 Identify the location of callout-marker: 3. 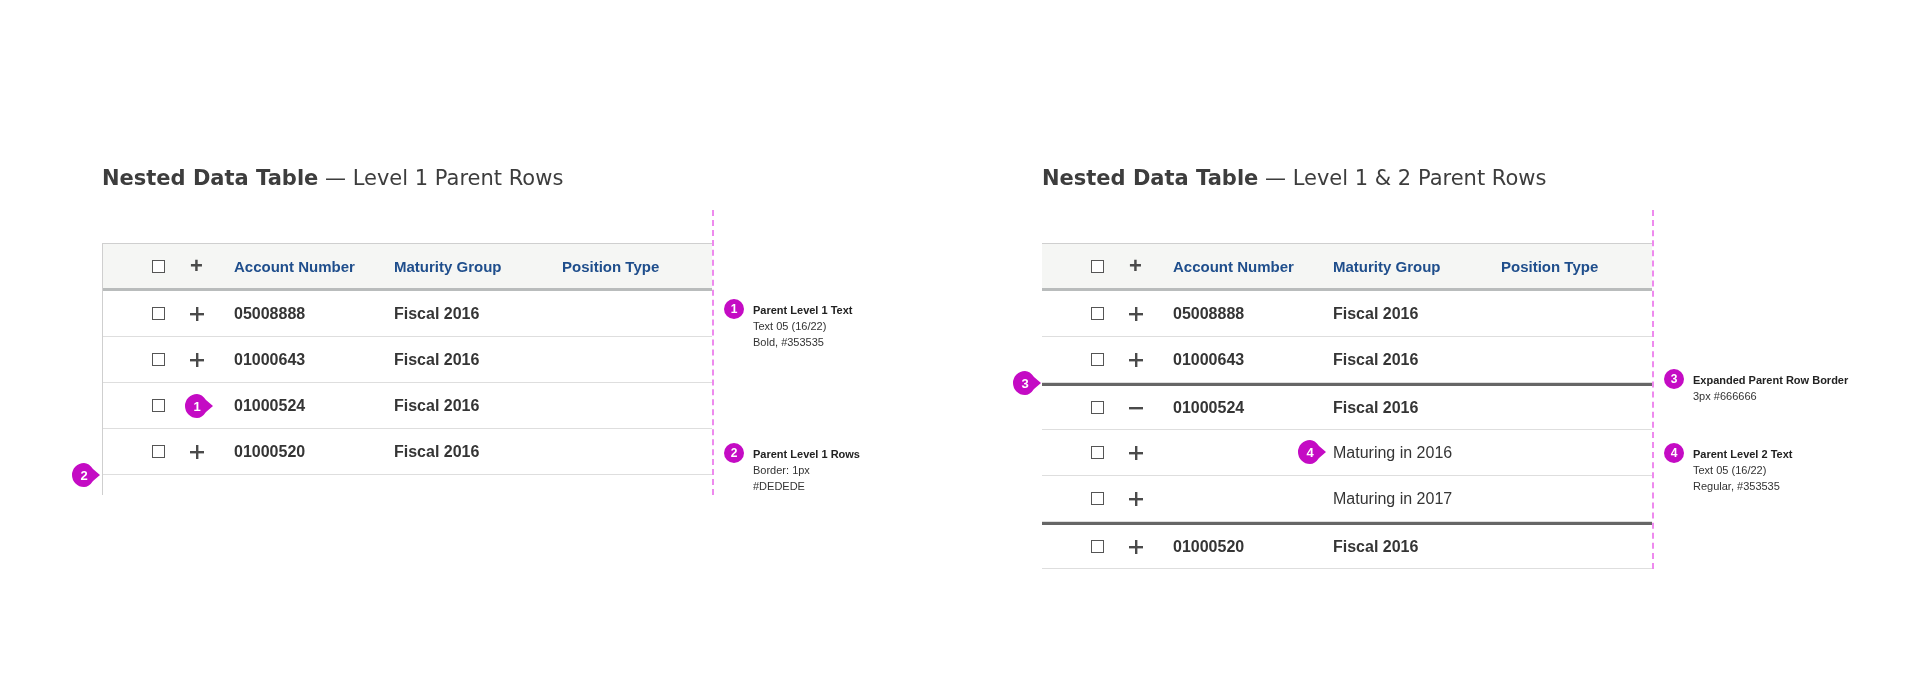
(1027, 383).